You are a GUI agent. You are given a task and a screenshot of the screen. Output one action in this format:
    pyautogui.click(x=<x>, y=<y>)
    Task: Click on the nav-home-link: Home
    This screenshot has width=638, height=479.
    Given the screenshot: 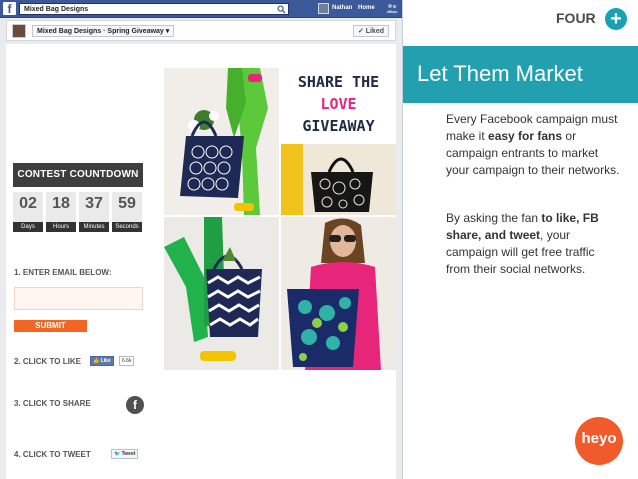 What is the action you would take?
    pyautogui.click(x=366, y=8)
    